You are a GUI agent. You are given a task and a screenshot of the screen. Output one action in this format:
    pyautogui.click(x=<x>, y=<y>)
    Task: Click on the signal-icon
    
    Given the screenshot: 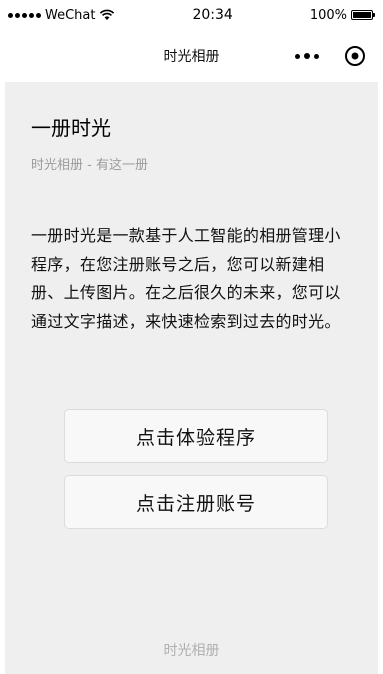 What is the action you would take?
    pyautogui.click(x=24, y=15)
    